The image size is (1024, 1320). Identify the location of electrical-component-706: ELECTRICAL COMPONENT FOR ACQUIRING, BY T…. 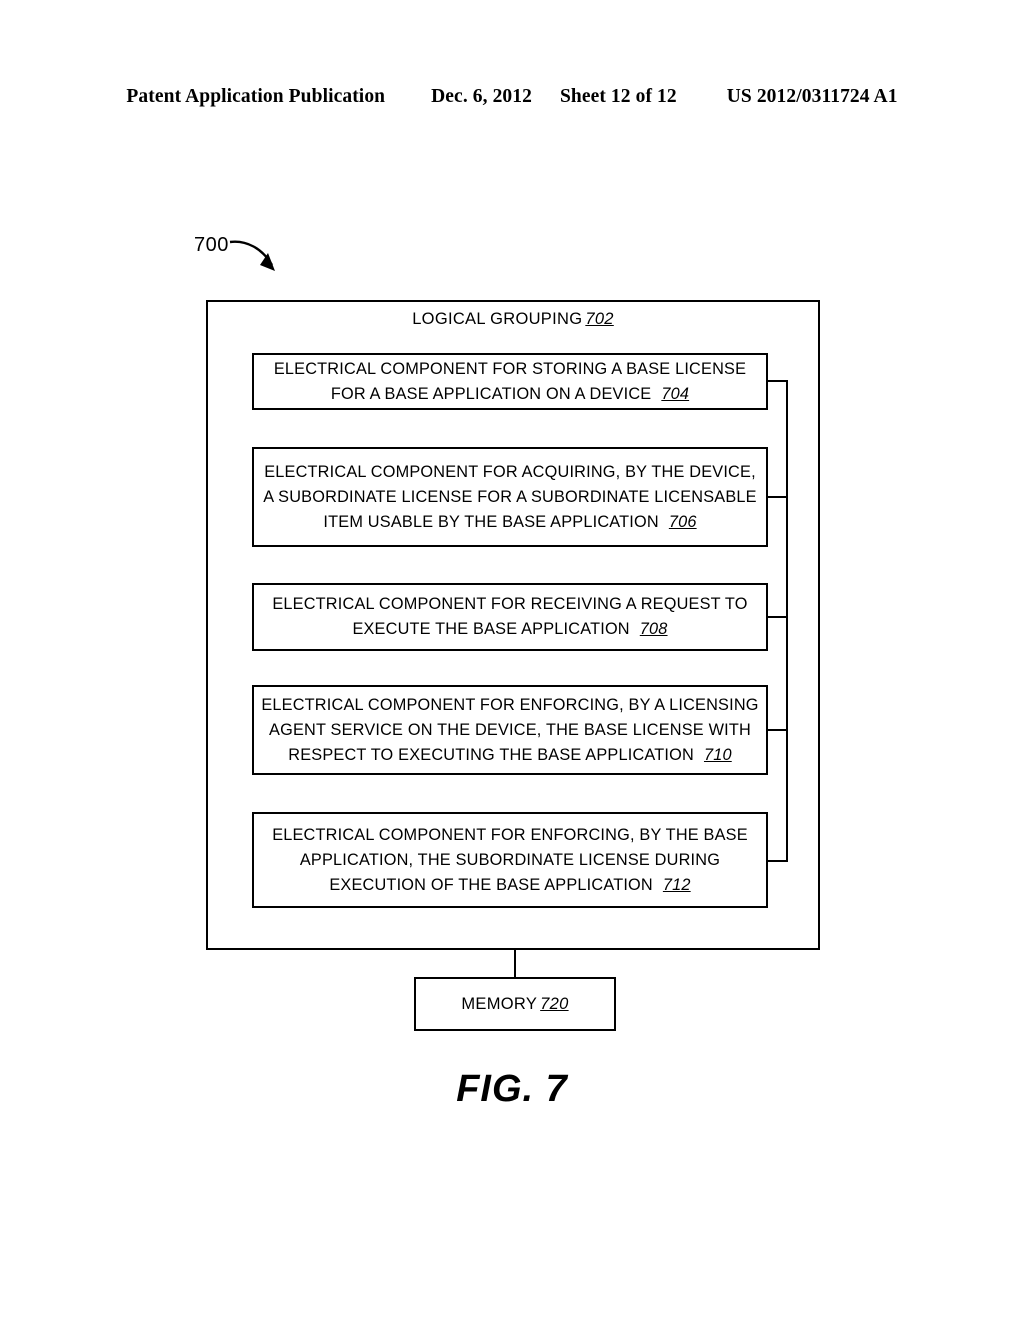
(510, 497).